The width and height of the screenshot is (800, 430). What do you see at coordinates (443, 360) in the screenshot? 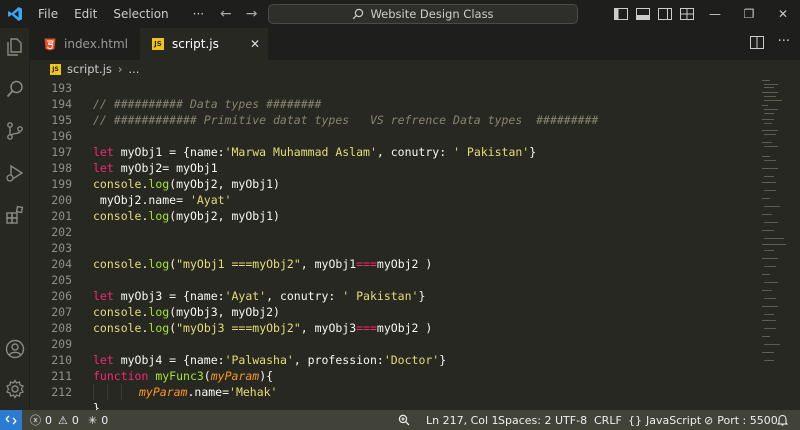
I see `code-token: }` at bounding box center [443, 360].